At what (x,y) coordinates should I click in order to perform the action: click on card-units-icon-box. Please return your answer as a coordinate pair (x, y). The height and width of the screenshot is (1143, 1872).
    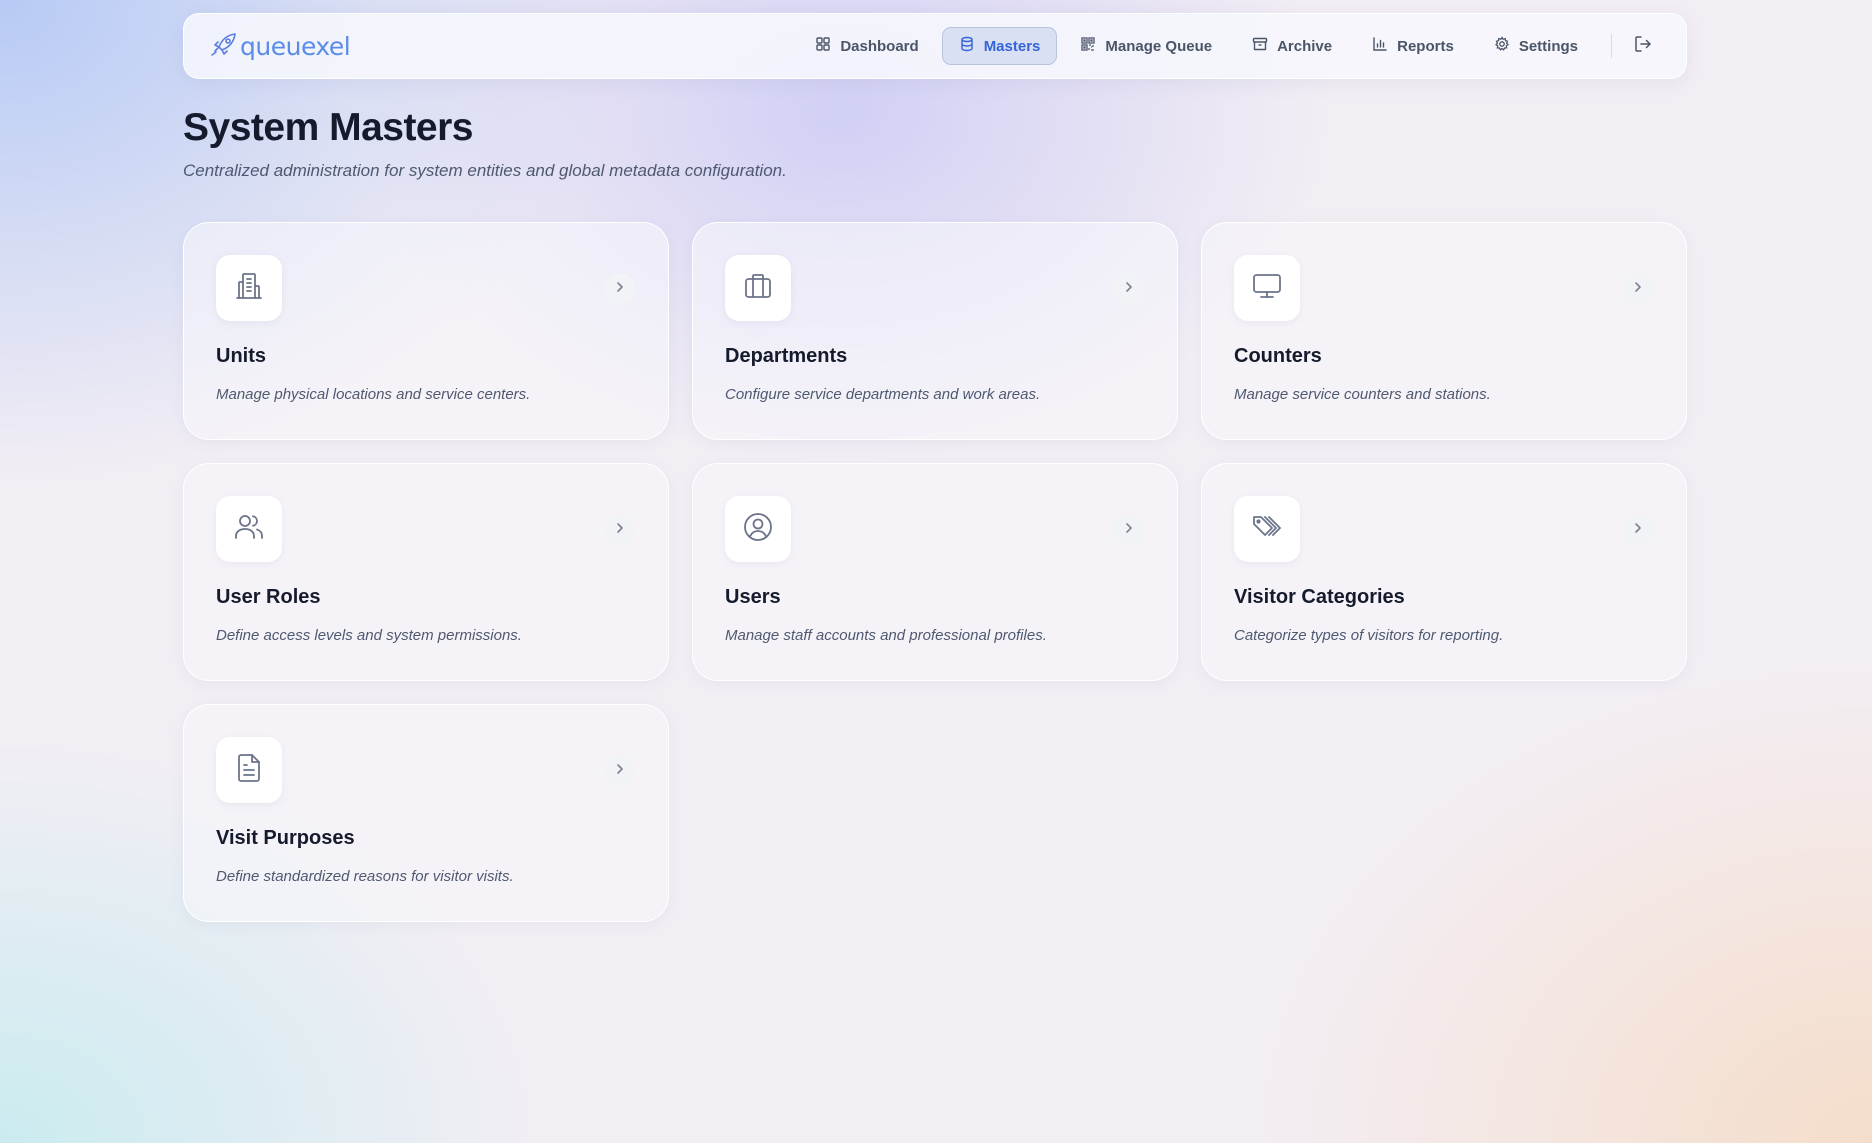
    Looking at the image, I should click on (249, 288).